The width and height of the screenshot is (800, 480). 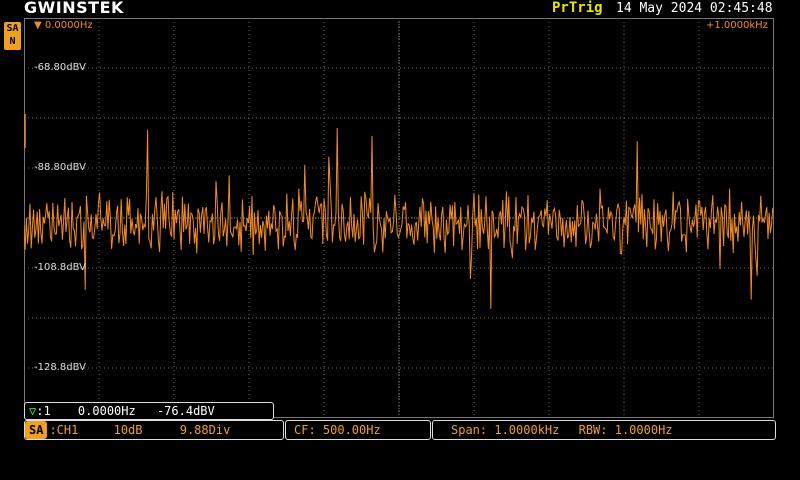 What do you see at coordinates (694, 8) in the screenshot?
I see `date-time: 14 May 2024 02:45:48` at bounding box center [694, 8].